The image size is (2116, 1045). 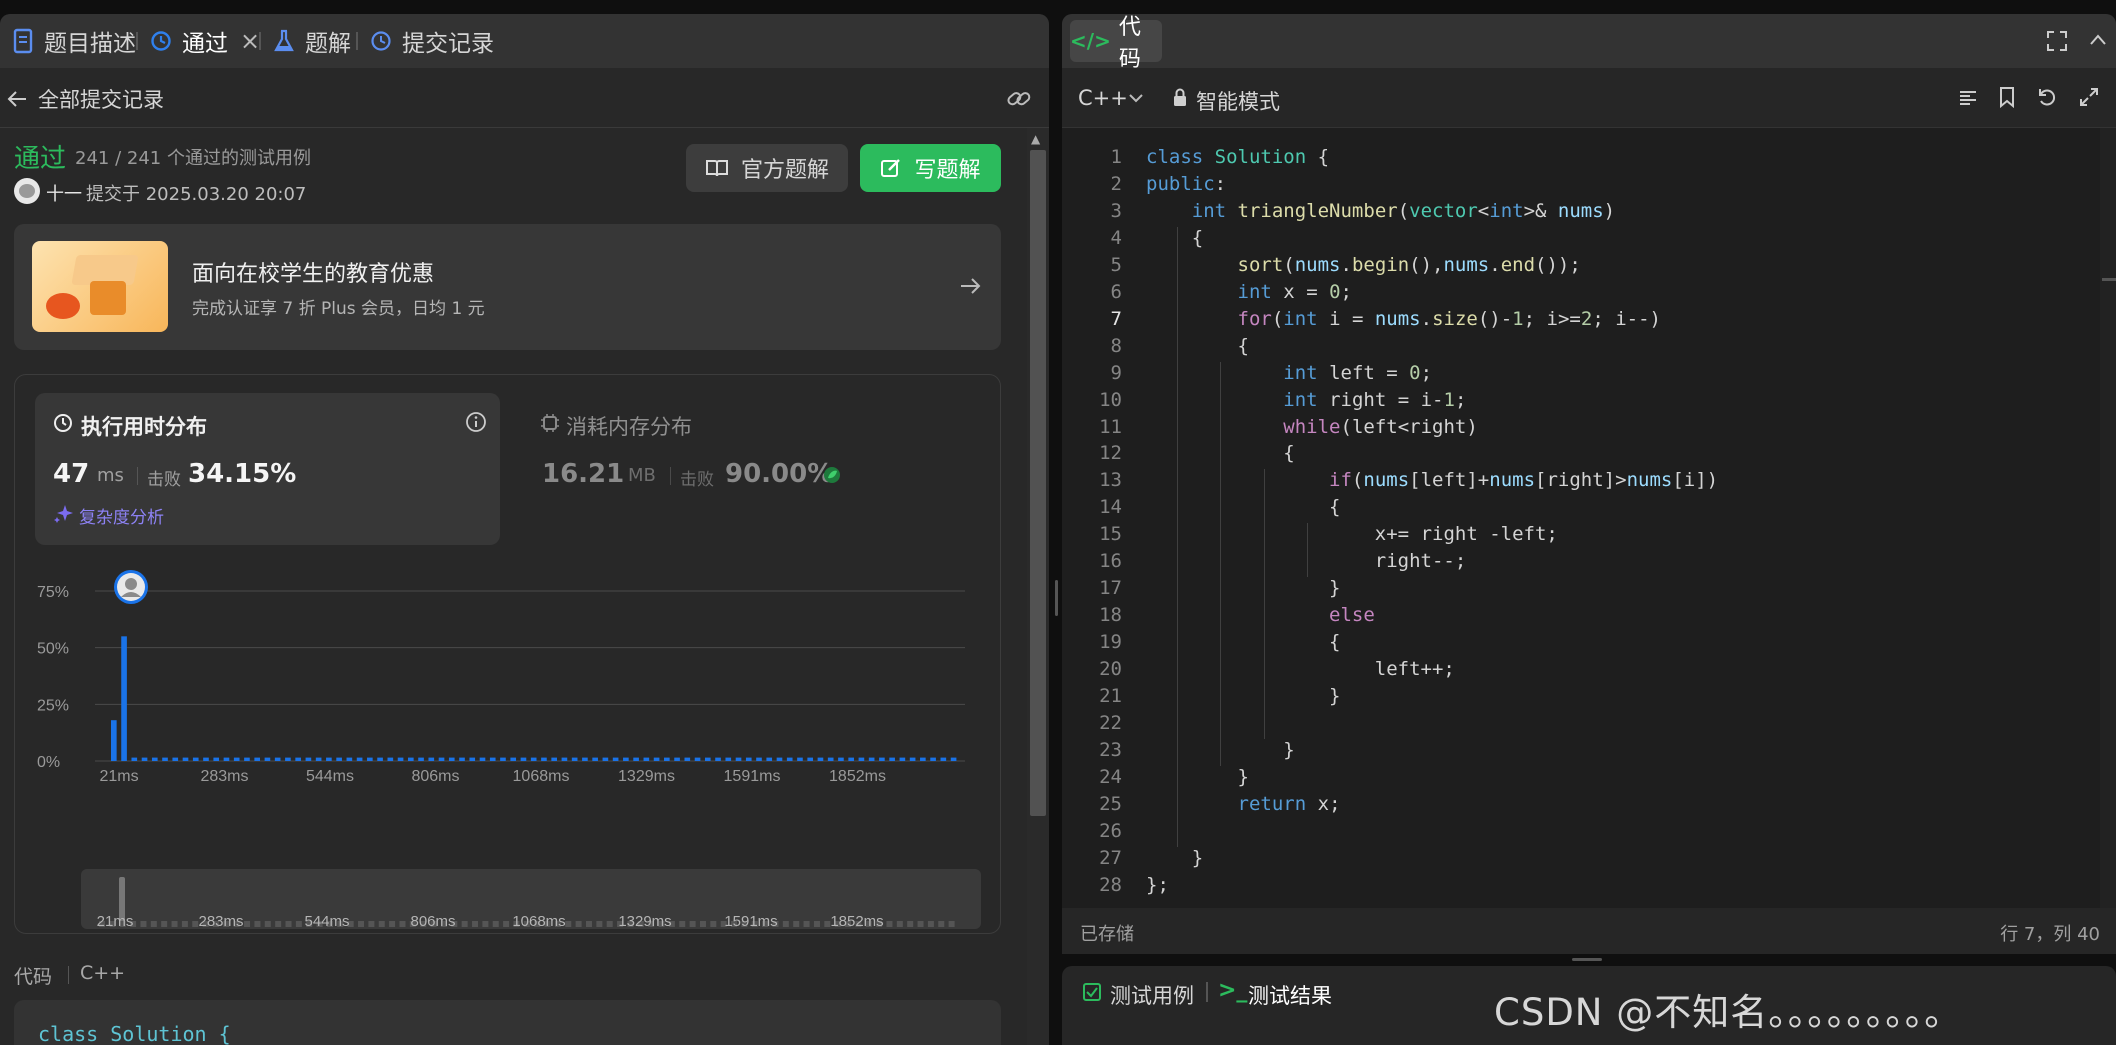 I want to click on code-line: return x;, so click(x=1243, y=804).